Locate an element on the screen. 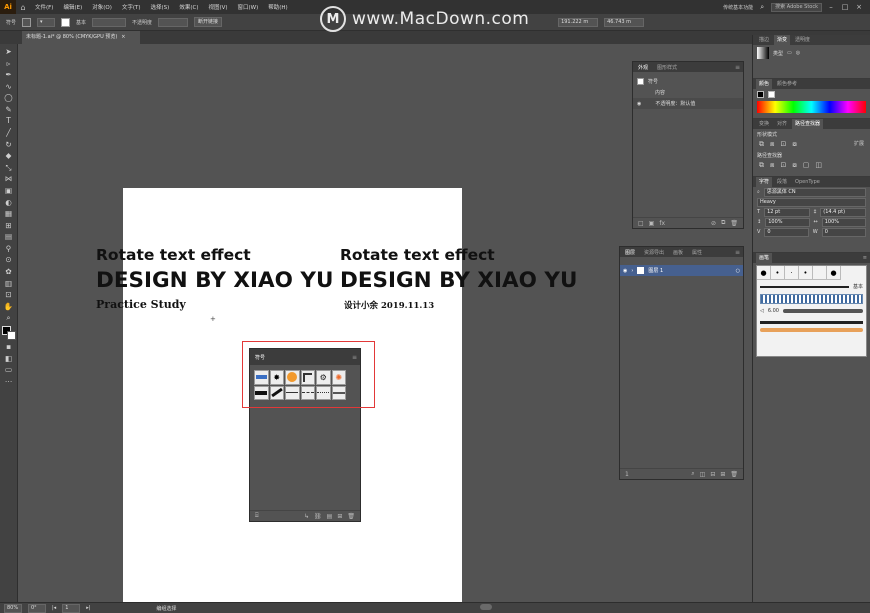 The width and height of the screenshot is (870, 613). merge-icon: ⊡ is located at coordinates (783, 165).